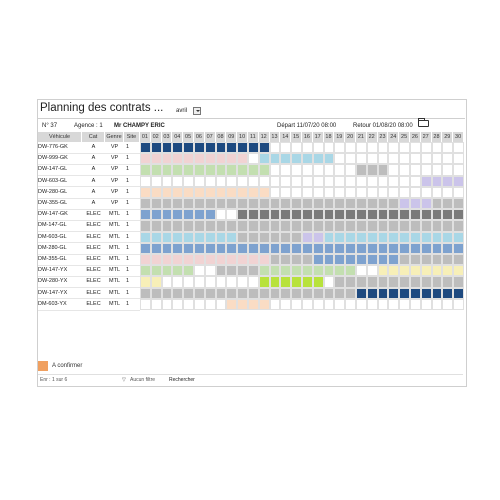  Describe the element at coordinates (124, 380) in the screenshot. I see `filter-icon: ▽` at that location.